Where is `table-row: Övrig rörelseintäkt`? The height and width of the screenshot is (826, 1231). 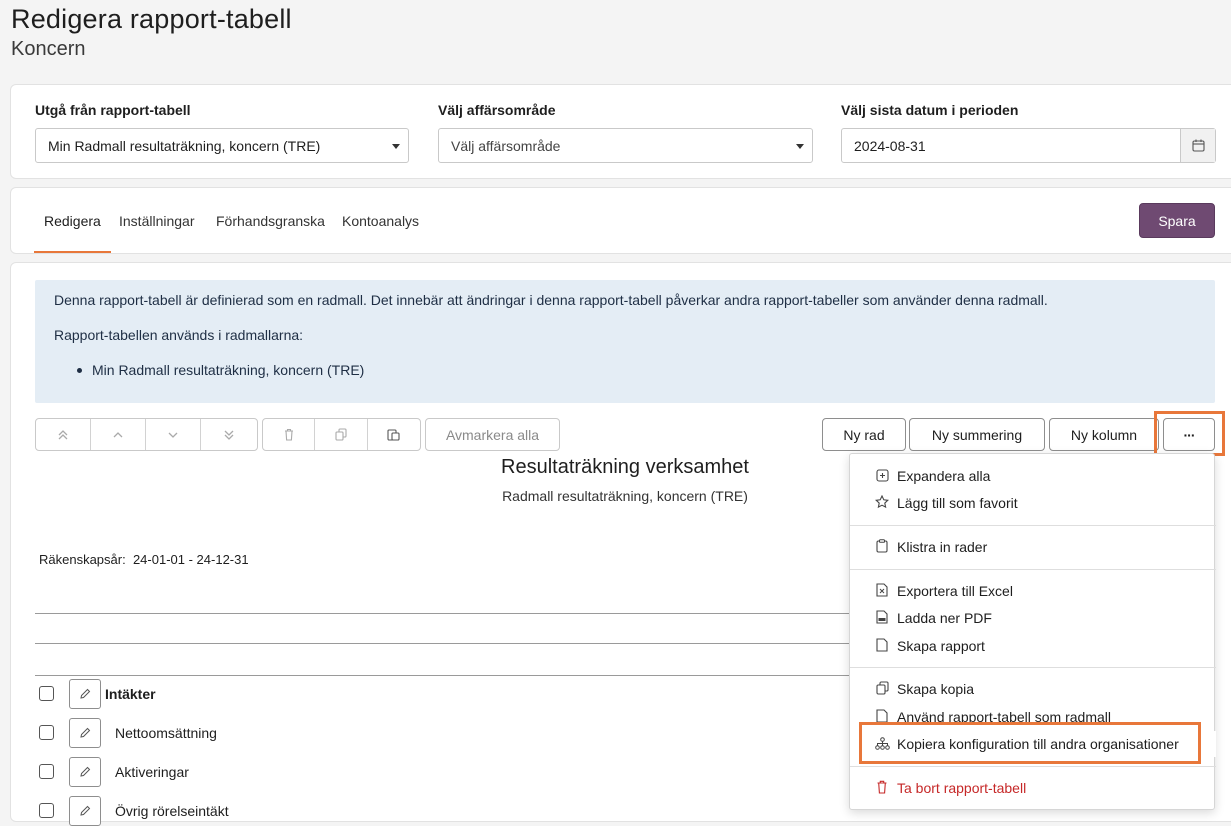 table-row: Övrig rörelseintäkt is located at coordinates (449, 811).